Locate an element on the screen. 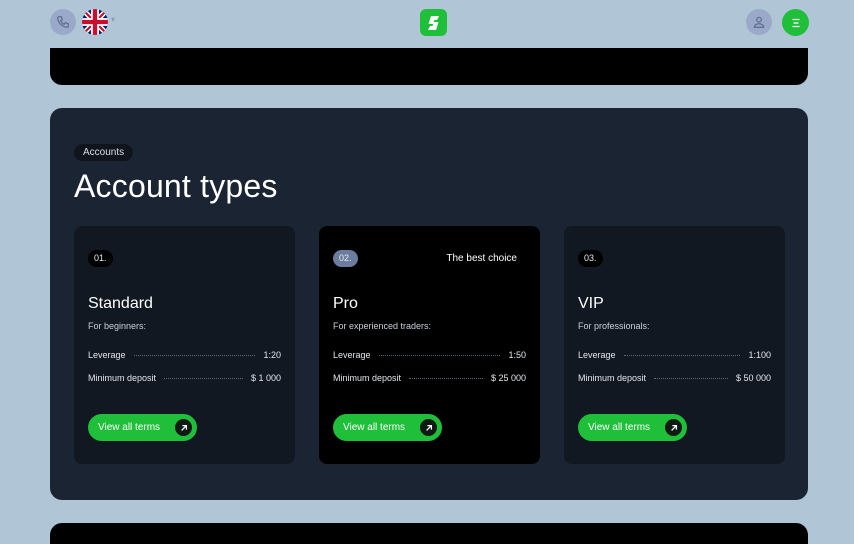  leverage-row: Leverage 1:20 is located at coordinates (184, 355).